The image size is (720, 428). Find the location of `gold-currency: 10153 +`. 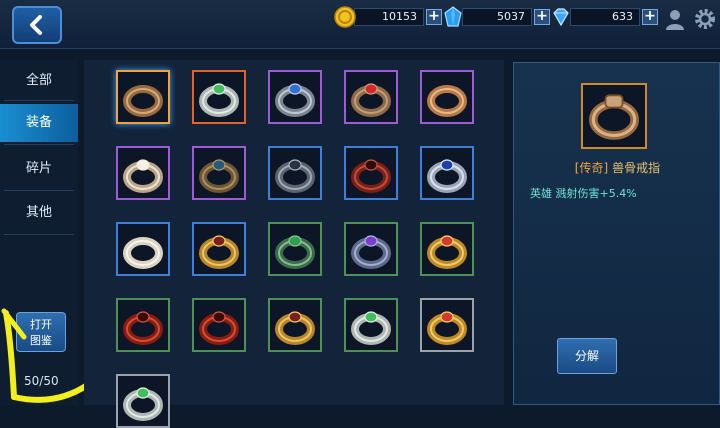

gold-currency: 10153 + is located at coordinates (388, 17).